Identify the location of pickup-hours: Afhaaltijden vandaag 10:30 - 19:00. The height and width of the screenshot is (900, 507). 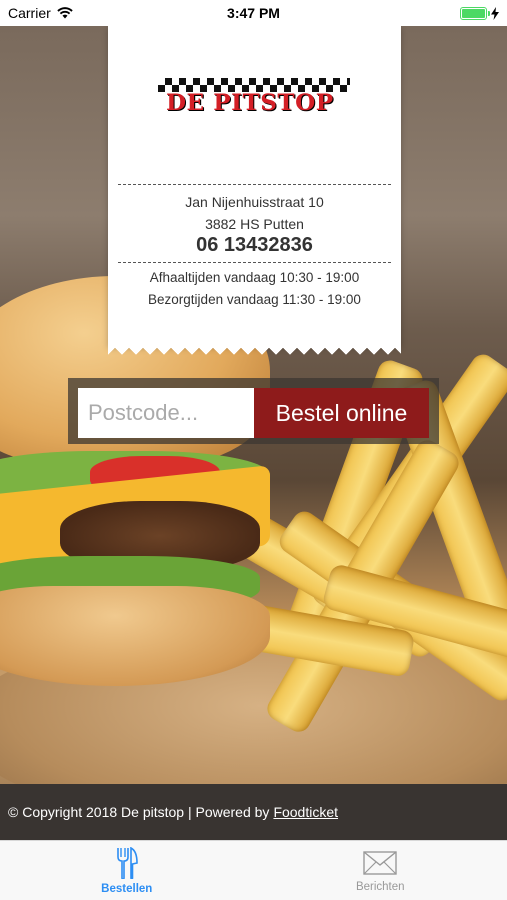
(254, 277).